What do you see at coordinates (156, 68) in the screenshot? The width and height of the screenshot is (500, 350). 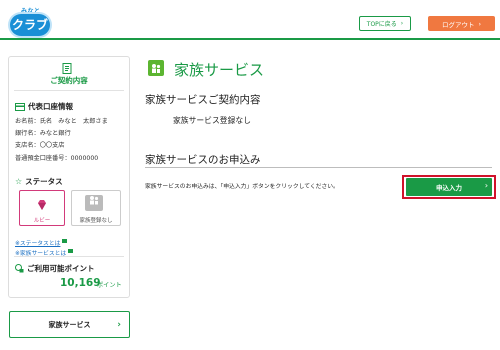 I see `family-service-icon` at bounding box center [156, 68].